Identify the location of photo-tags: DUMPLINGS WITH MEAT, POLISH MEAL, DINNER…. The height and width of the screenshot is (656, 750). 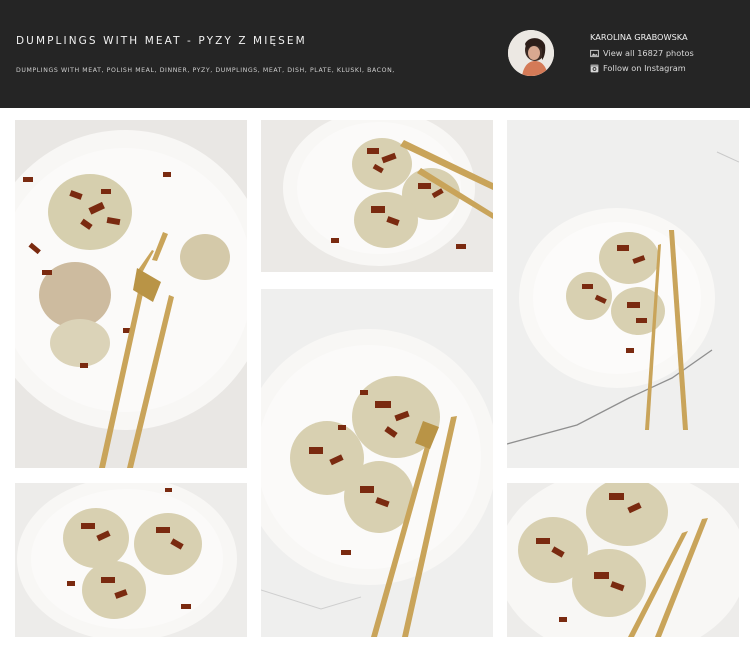
(205, 70).